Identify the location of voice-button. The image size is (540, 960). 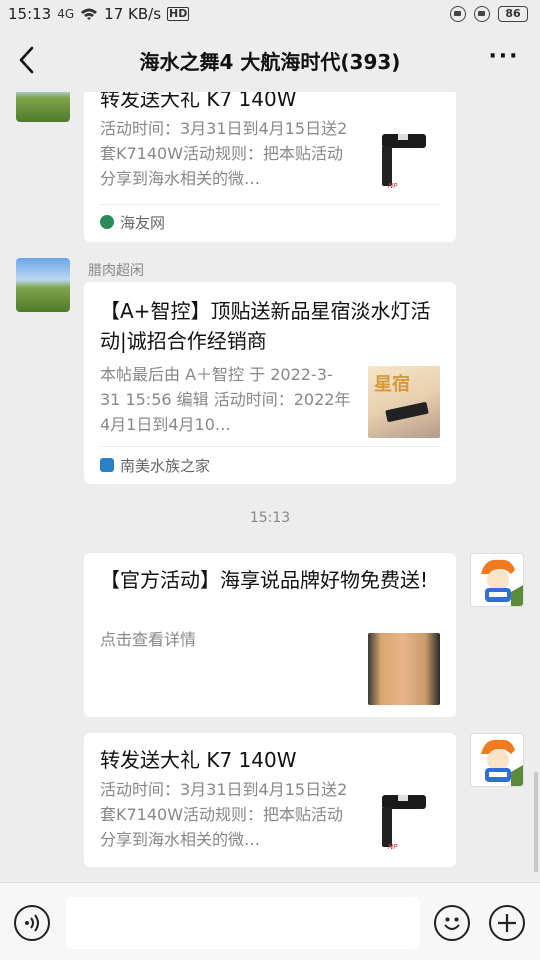
(32, 923).